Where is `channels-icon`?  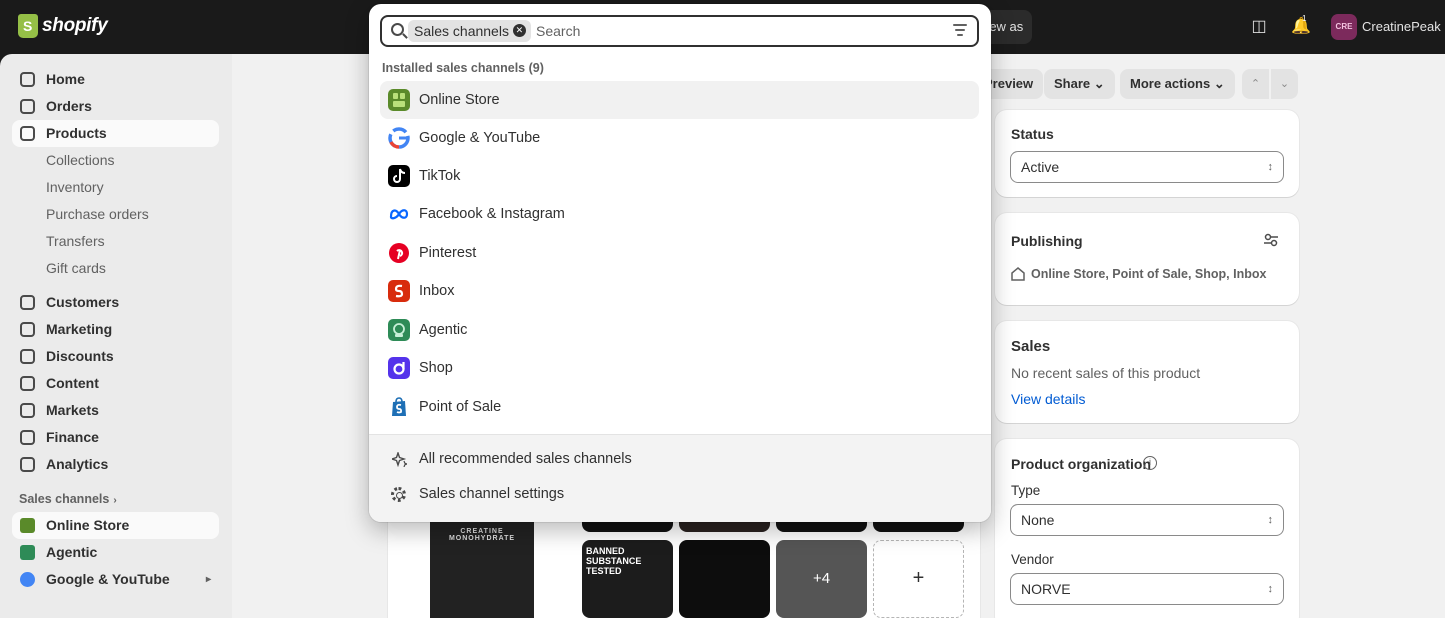
channels-icon is located at coordinates (1018, 274).